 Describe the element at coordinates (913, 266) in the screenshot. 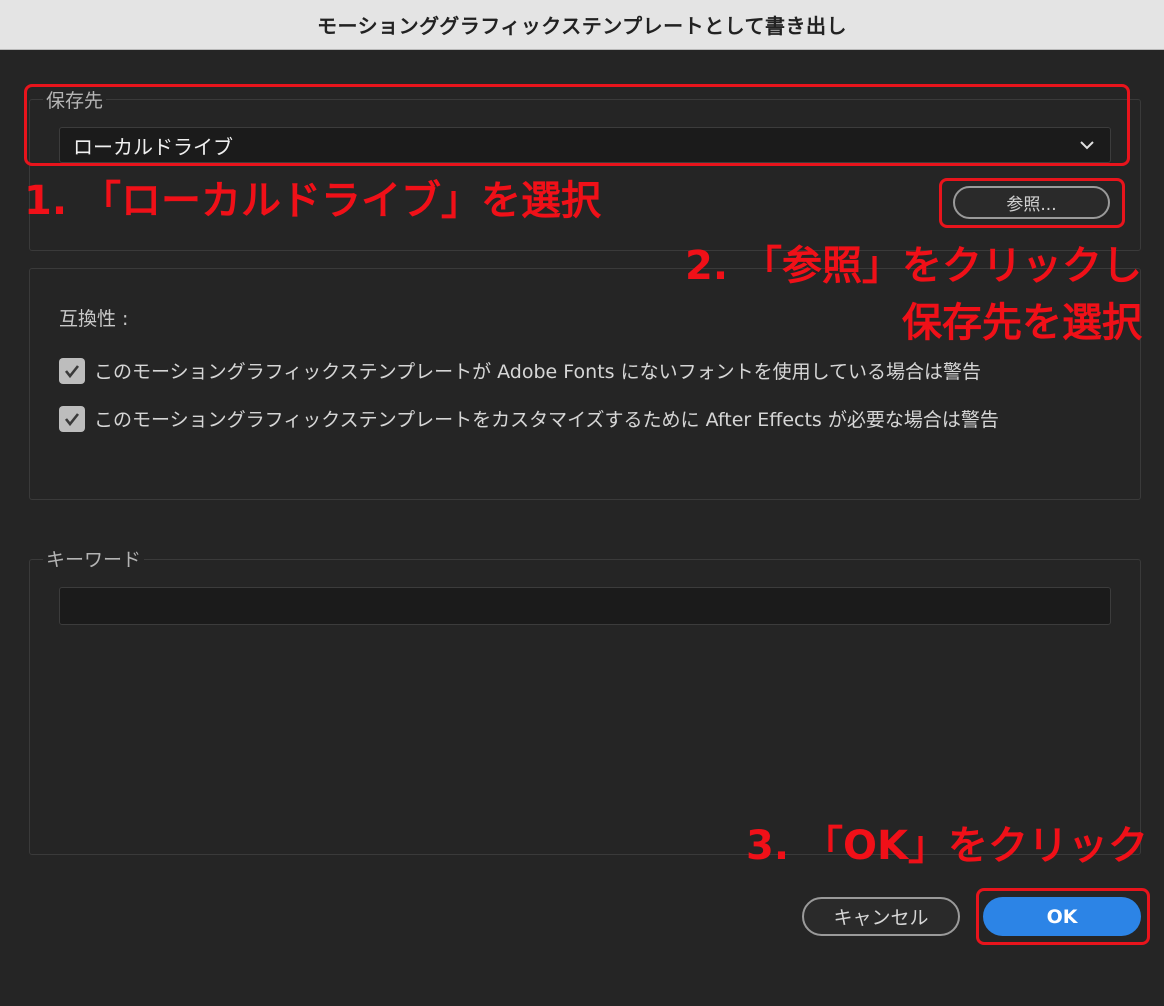

I see `annotation-step2-line1: 2. 「参照」をクリックし` at that location.